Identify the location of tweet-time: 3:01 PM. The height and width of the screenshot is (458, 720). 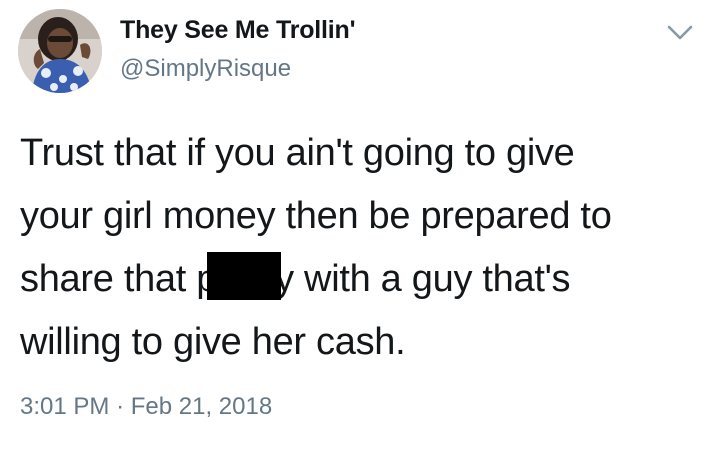
(65, 406).